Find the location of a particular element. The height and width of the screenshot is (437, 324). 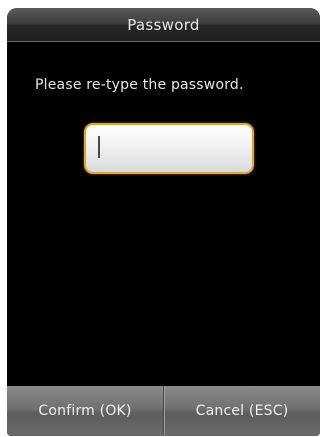

button-bar: Confirm (OK) Cancel (ESC) is located at coordinates (163, 411).